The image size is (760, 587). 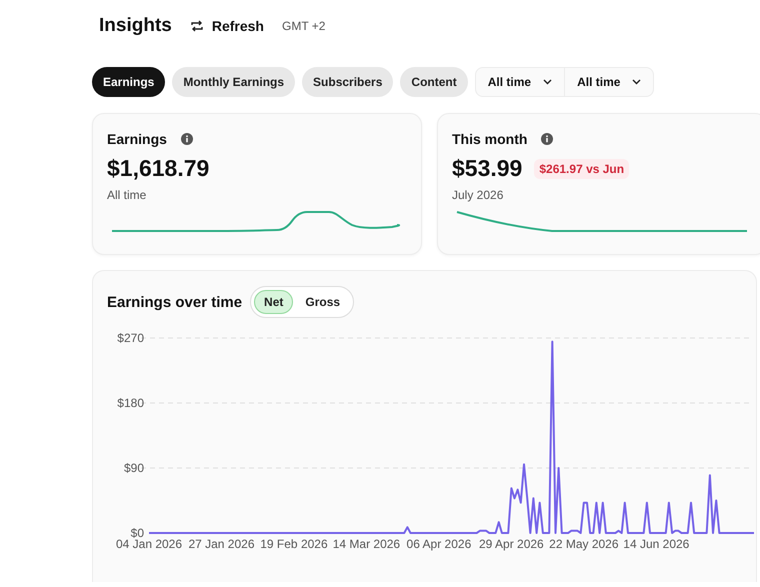 What do you see at coordinates (130, 338) in the screenshot?
I see `y-axis-label: $270` at bounding box center [130, 338].